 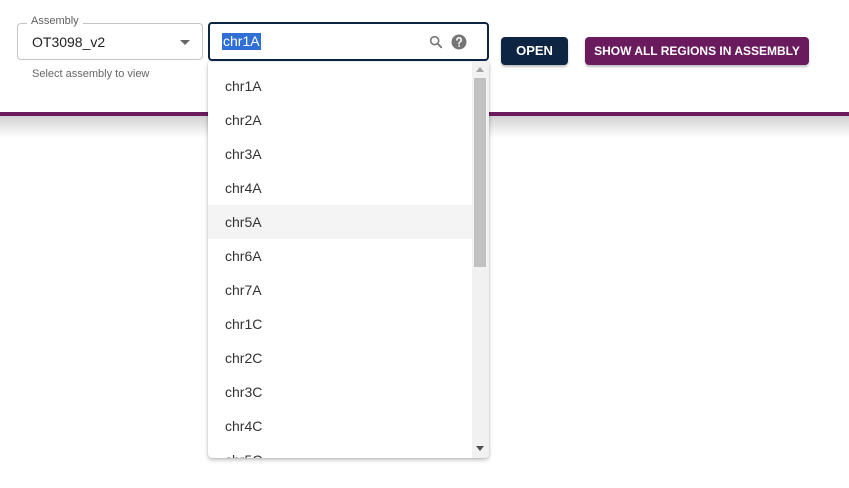 What do you see at coordinates (459, 42) in the screenshot?
I see `help-icon` at bounding box center [459, 42].